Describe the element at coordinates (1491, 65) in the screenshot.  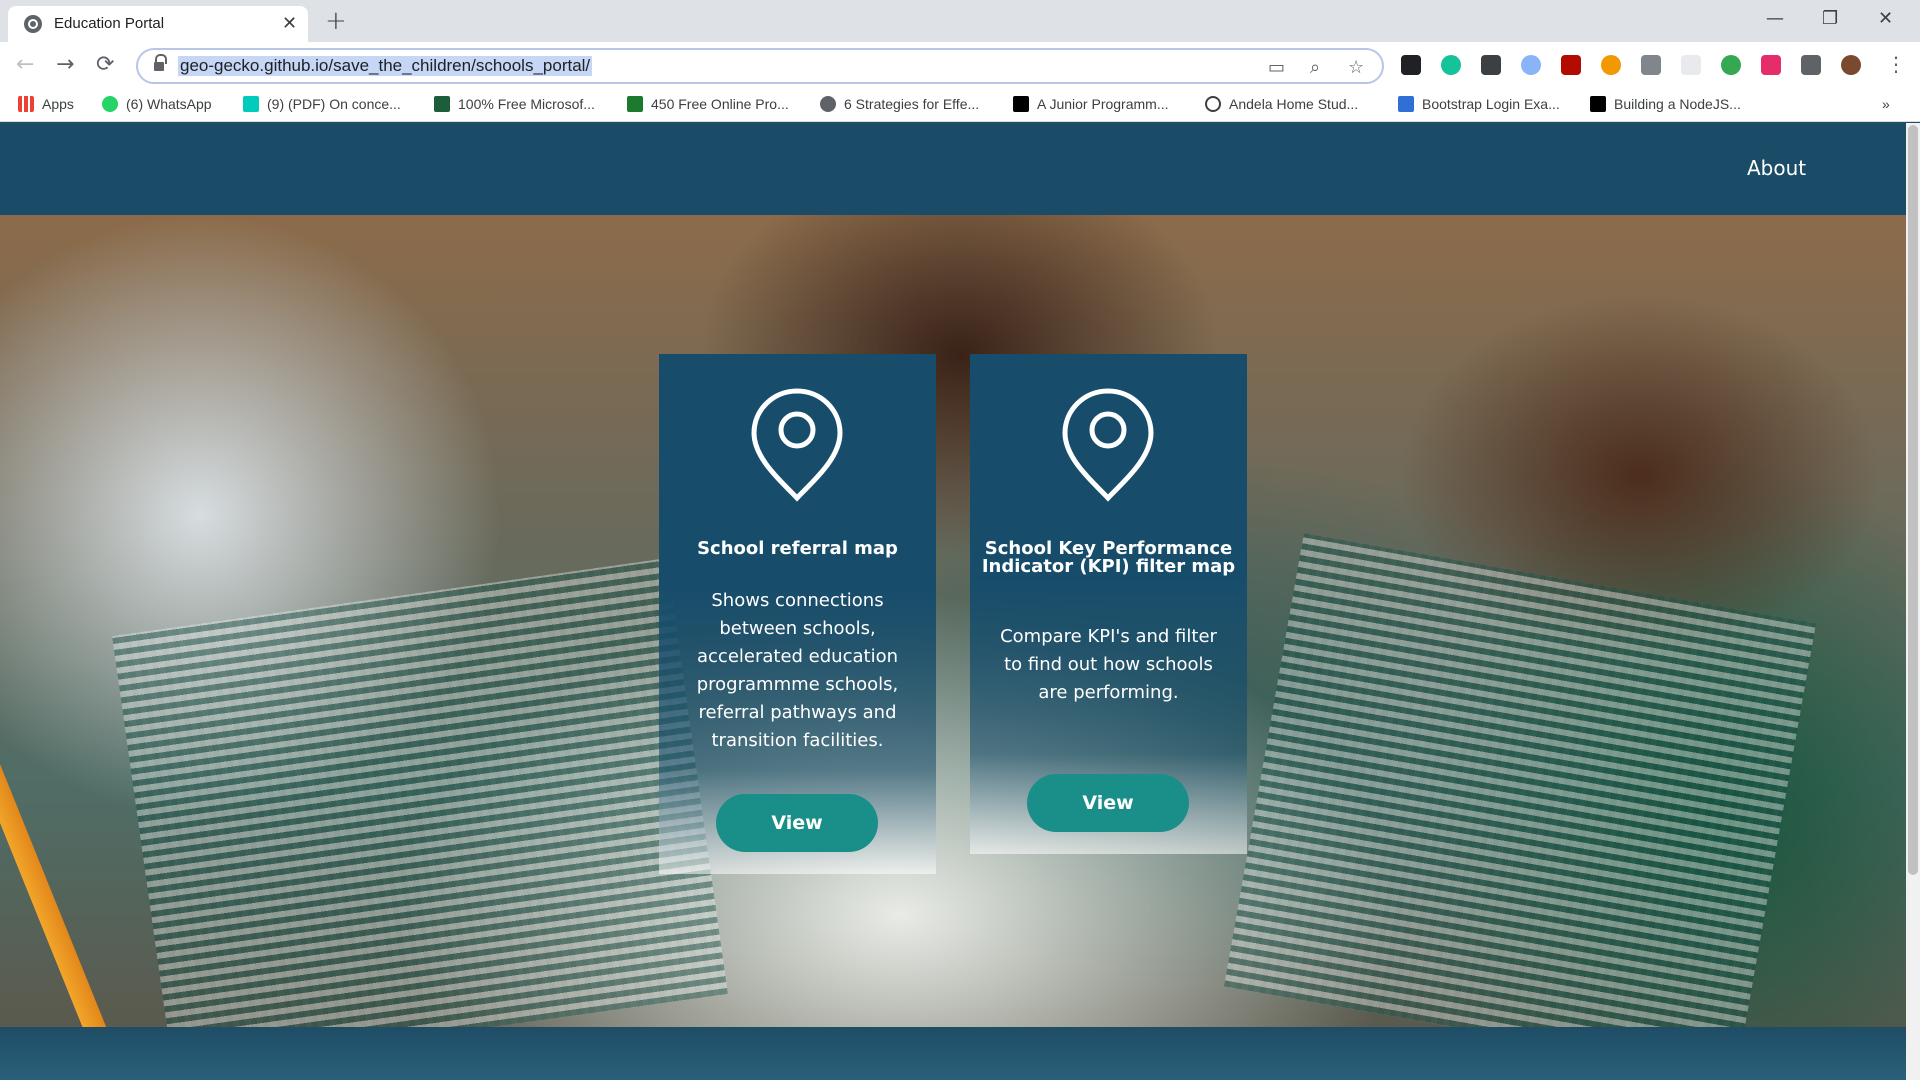
I see `extension-pin-icon` at that location.